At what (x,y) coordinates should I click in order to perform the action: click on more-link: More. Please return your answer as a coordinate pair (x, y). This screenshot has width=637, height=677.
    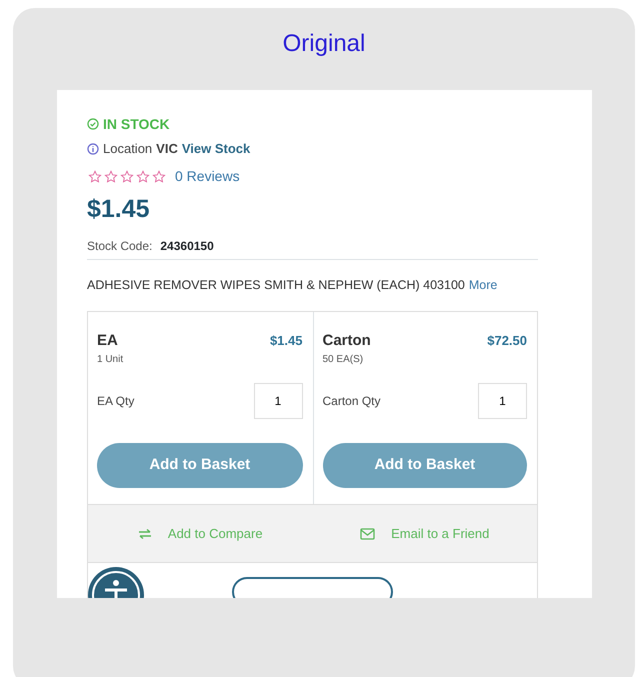
    Looking at the image, I should click on (483, 285).